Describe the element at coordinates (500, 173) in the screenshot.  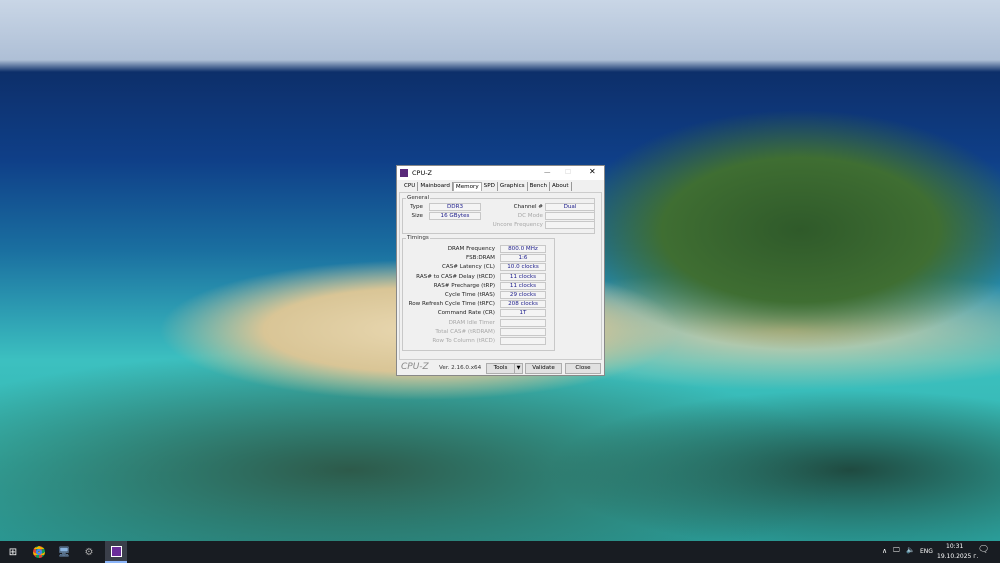
I see `title-bar: CPU-Z — ☐ ✕` at that location.